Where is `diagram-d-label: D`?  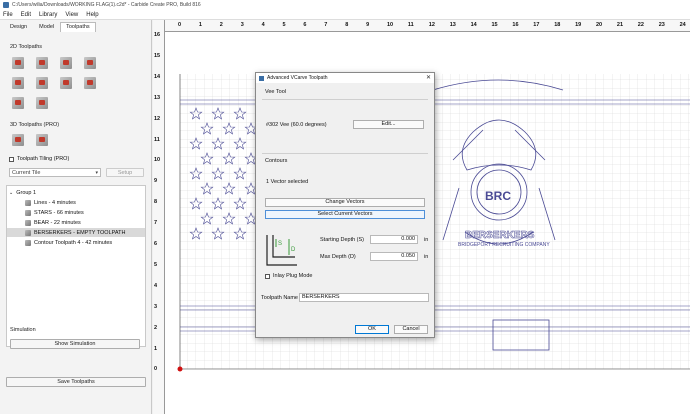 diagram-d-label: D is located at coordinates (293, 250).